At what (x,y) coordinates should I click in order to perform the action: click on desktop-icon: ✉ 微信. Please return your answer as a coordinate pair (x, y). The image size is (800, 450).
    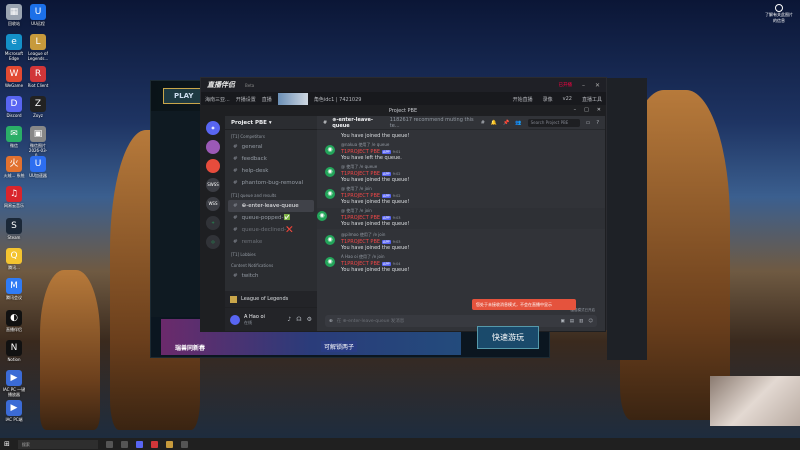
    Looking at the image, I should click on (14, 137).